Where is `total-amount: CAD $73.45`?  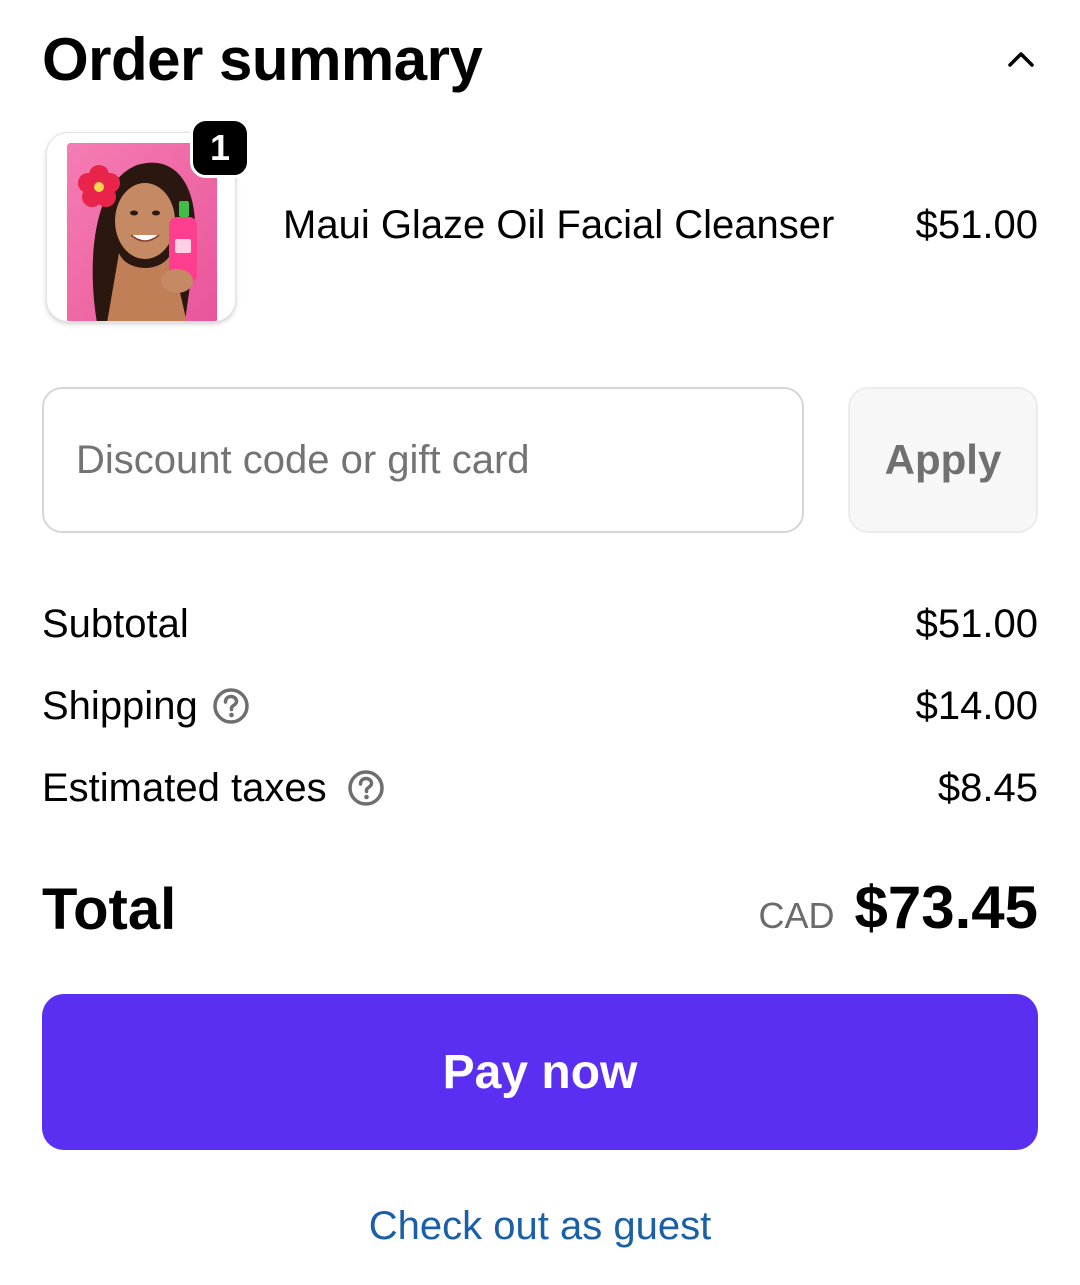
total-amount: CAD $73.45 is located at coordinates (898, 908).